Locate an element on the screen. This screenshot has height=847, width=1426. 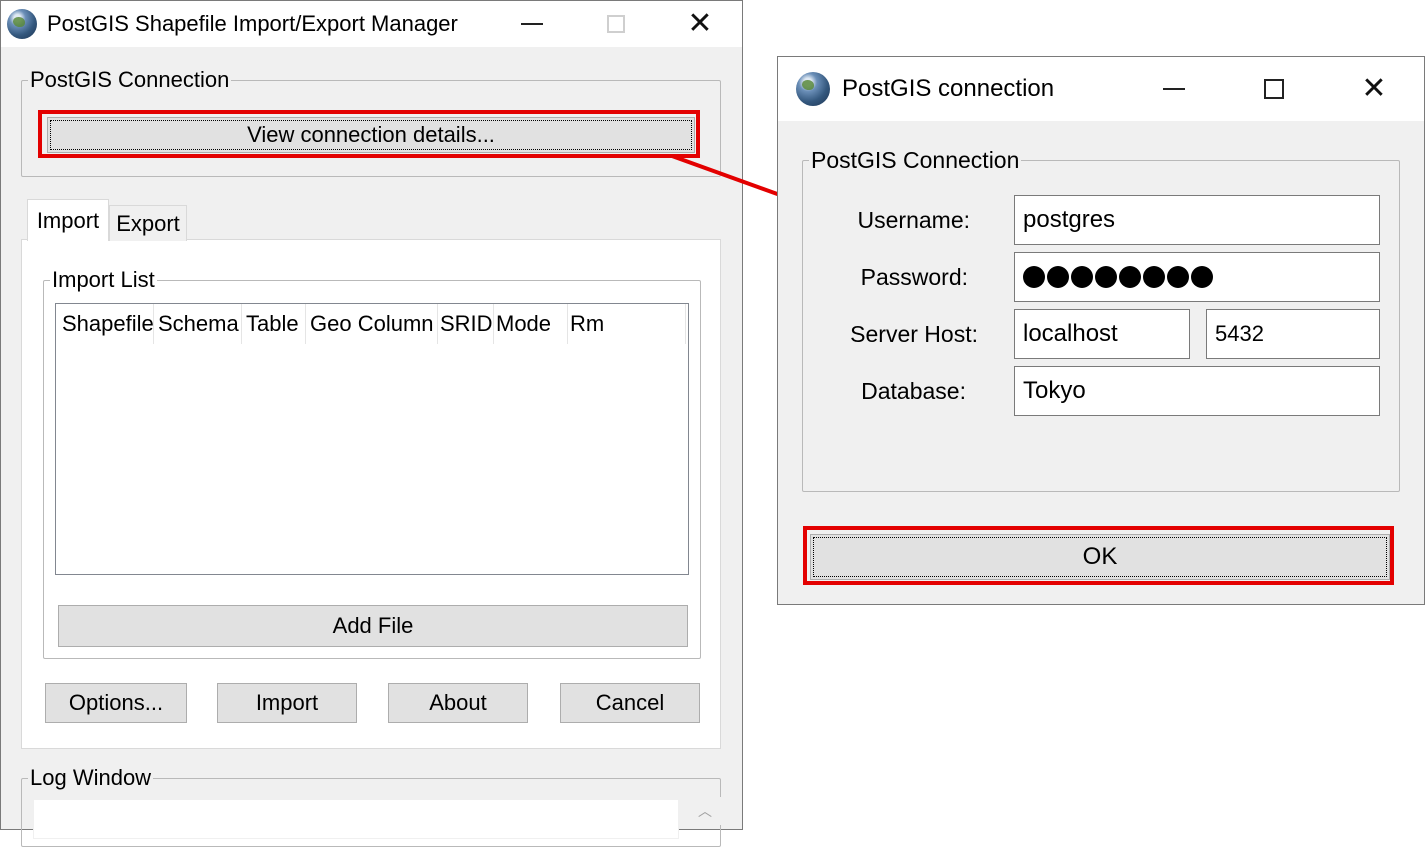
ok-button: OK is located at coordinates (1100, 557).